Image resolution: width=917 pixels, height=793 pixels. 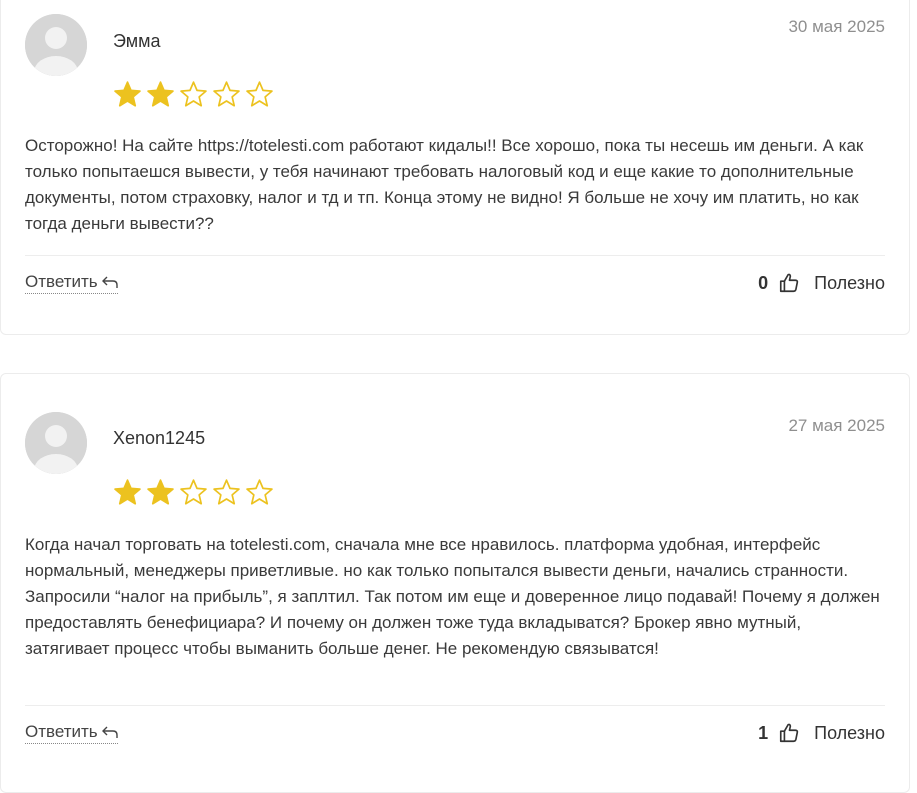 What do you see at coordinates (137, 41) in the screenshot?
I see `review-author: Эмма` at bounding box center [137, 41].